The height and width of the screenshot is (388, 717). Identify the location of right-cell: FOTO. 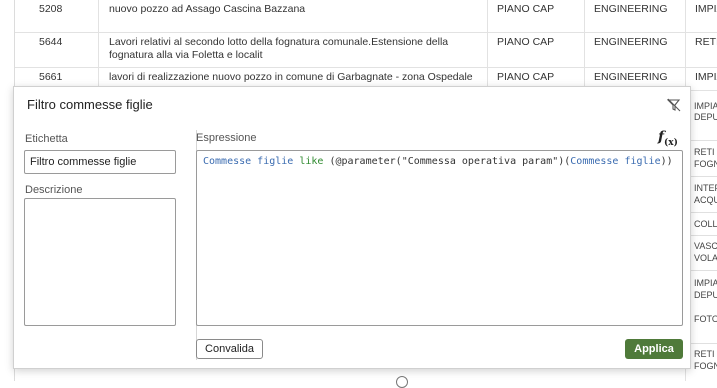
(705, 319).